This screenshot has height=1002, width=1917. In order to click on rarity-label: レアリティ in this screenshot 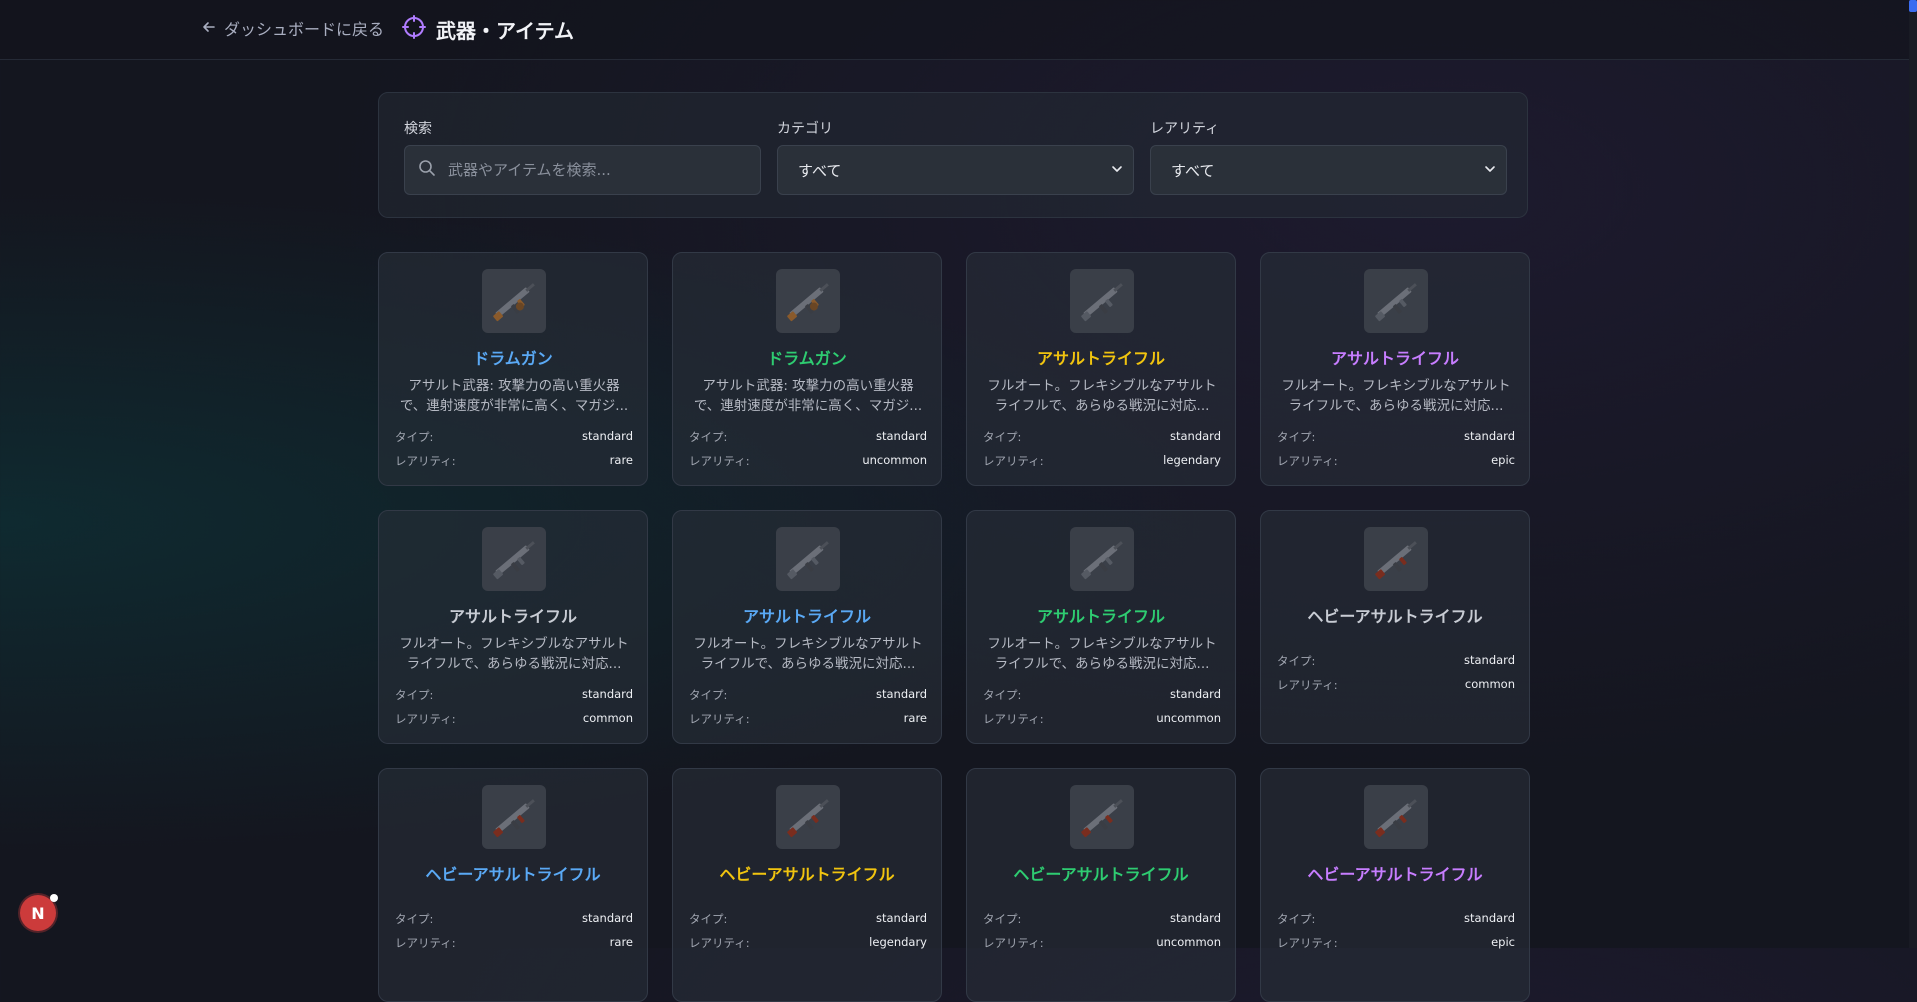, I will do `click(1185, 129)`.